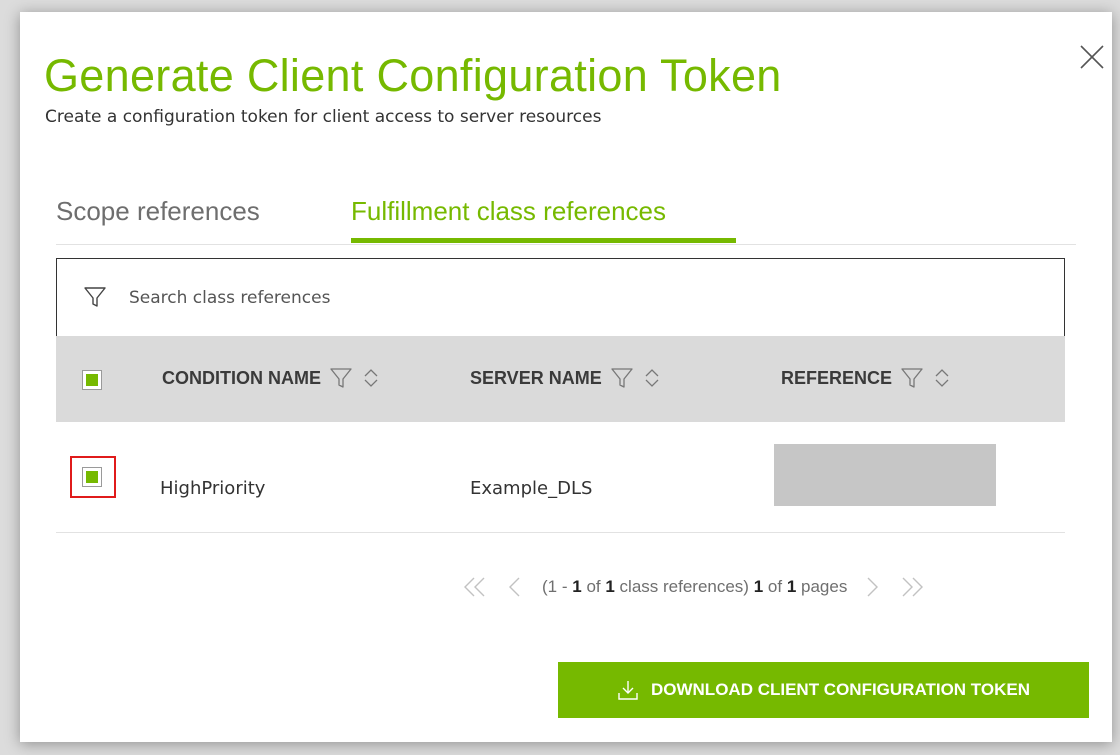 The image size is (1120, 755). I want to click on column-header-server-name: SERVER NAME, so click(567, 378).